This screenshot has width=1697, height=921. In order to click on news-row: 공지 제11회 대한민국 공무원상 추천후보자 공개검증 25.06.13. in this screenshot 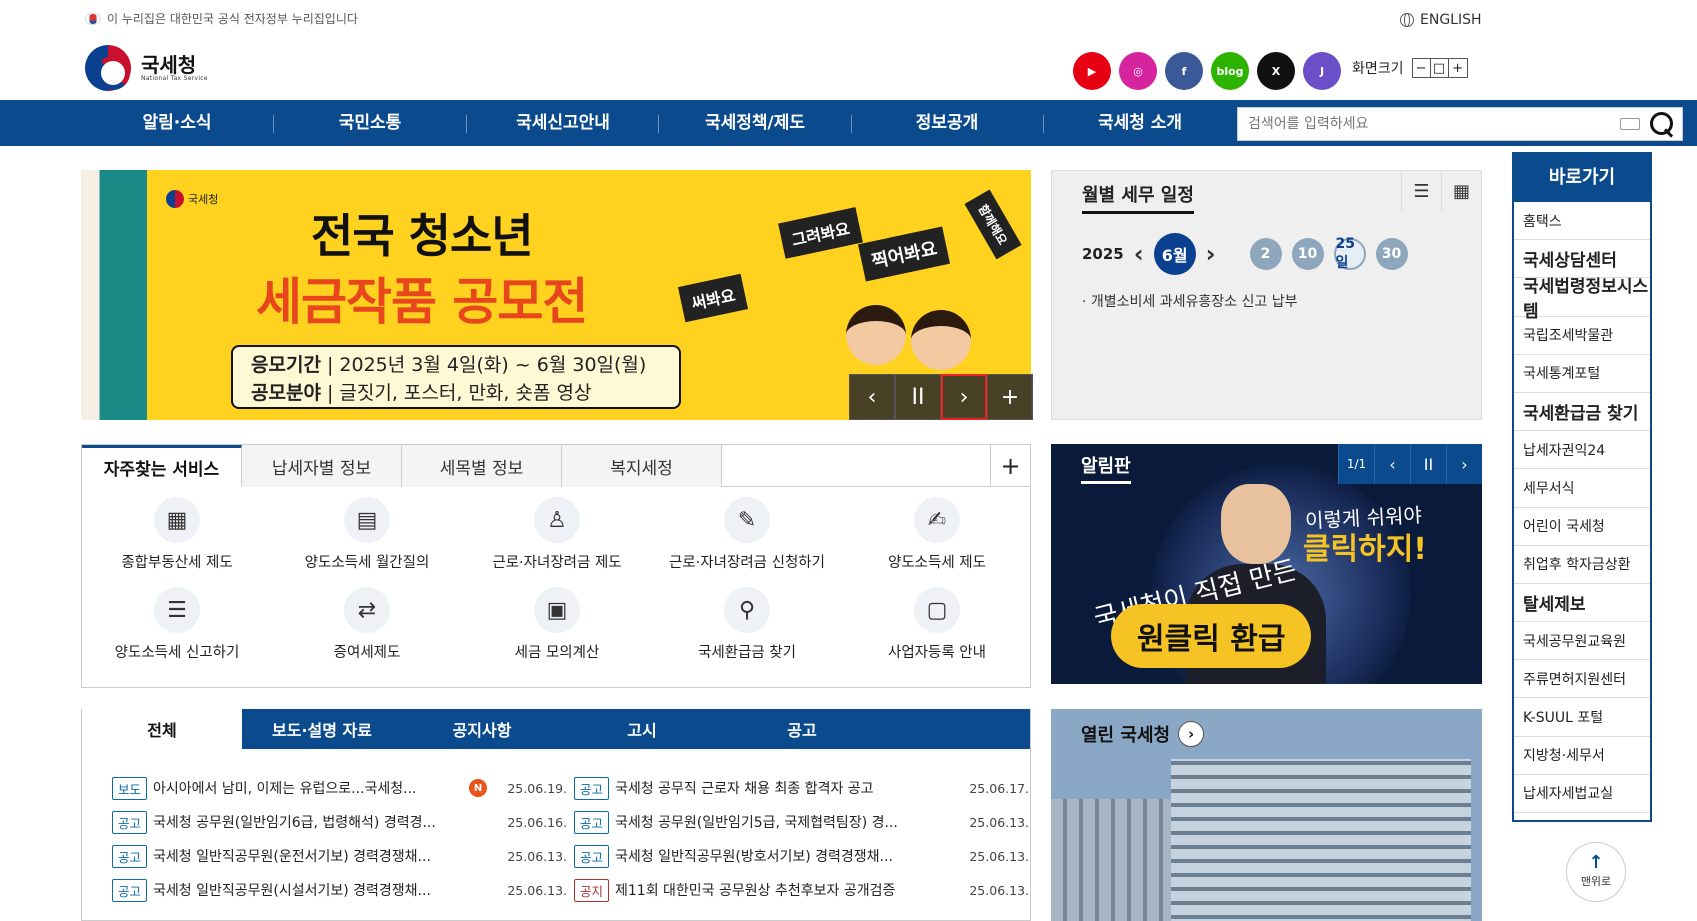, I will do `click(801, 890)`.